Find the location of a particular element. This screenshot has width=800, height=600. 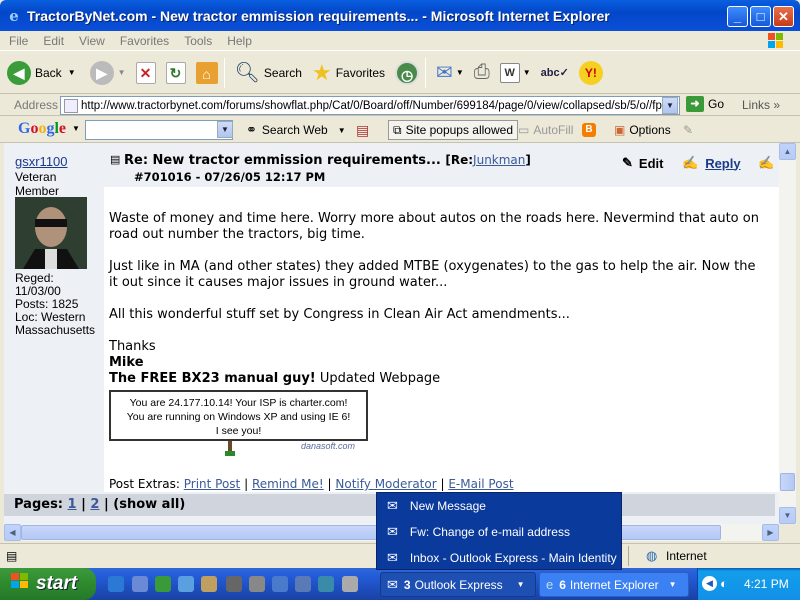

vertical-scrollbar: ▲ ▼ is located at coordinates (787, 333).